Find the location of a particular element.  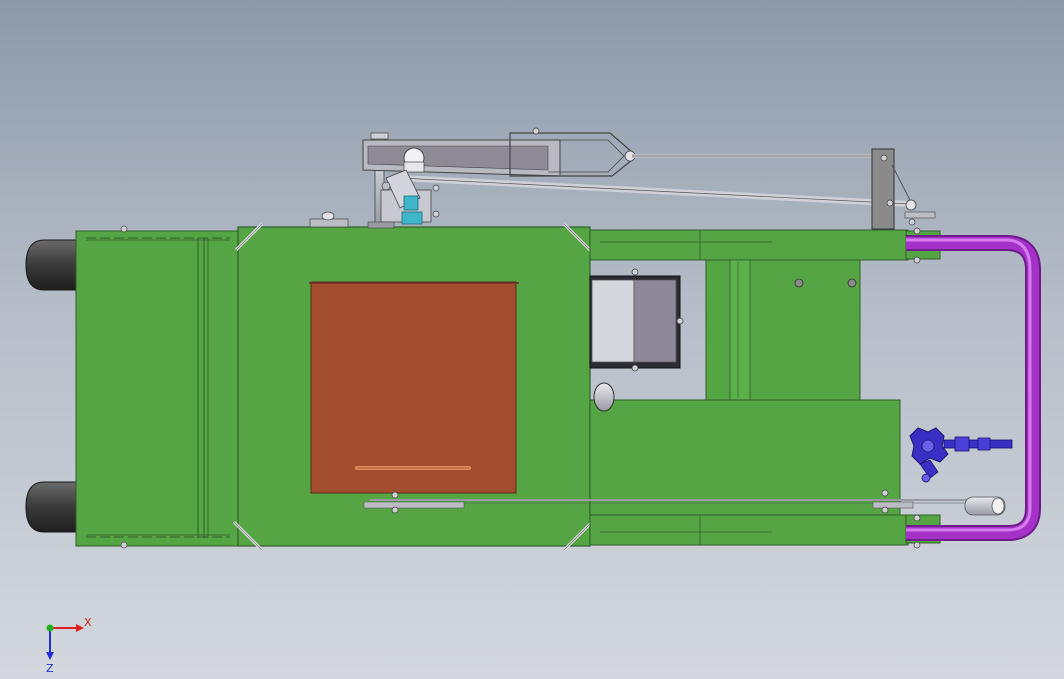

copper-door-panel is located at coordinates (414, 387).